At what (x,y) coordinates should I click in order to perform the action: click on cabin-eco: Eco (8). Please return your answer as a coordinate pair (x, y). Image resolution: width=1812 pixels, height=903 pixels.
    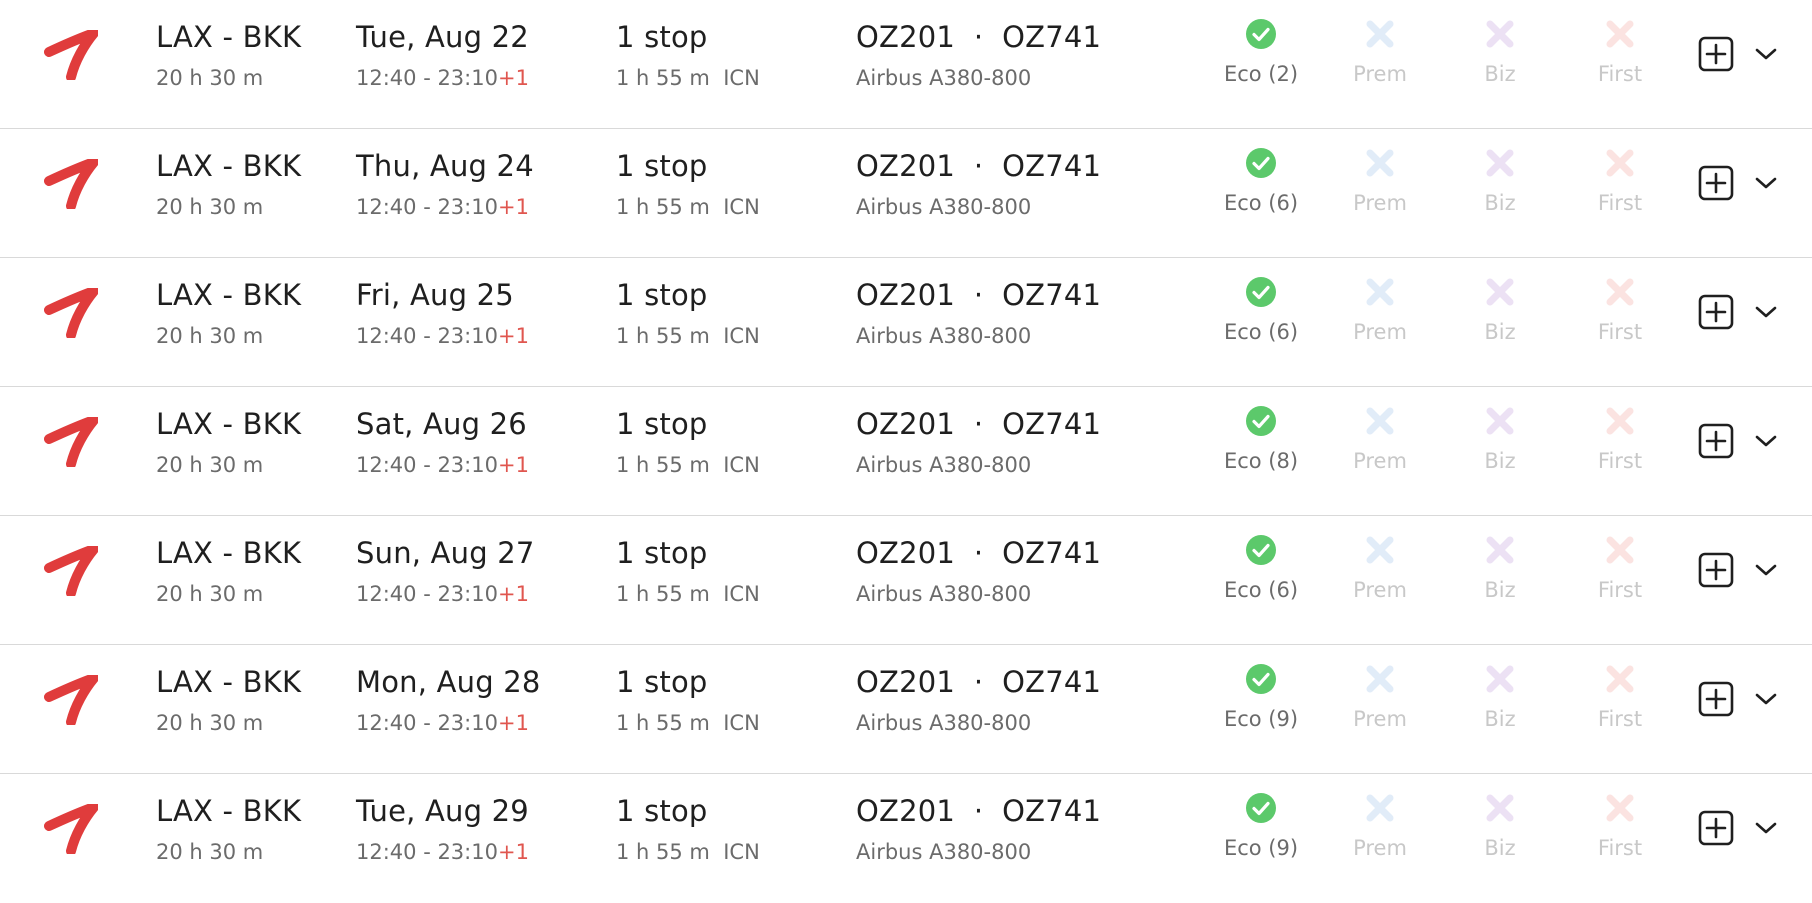
    Looking at the image, I should click on (1261, 439).